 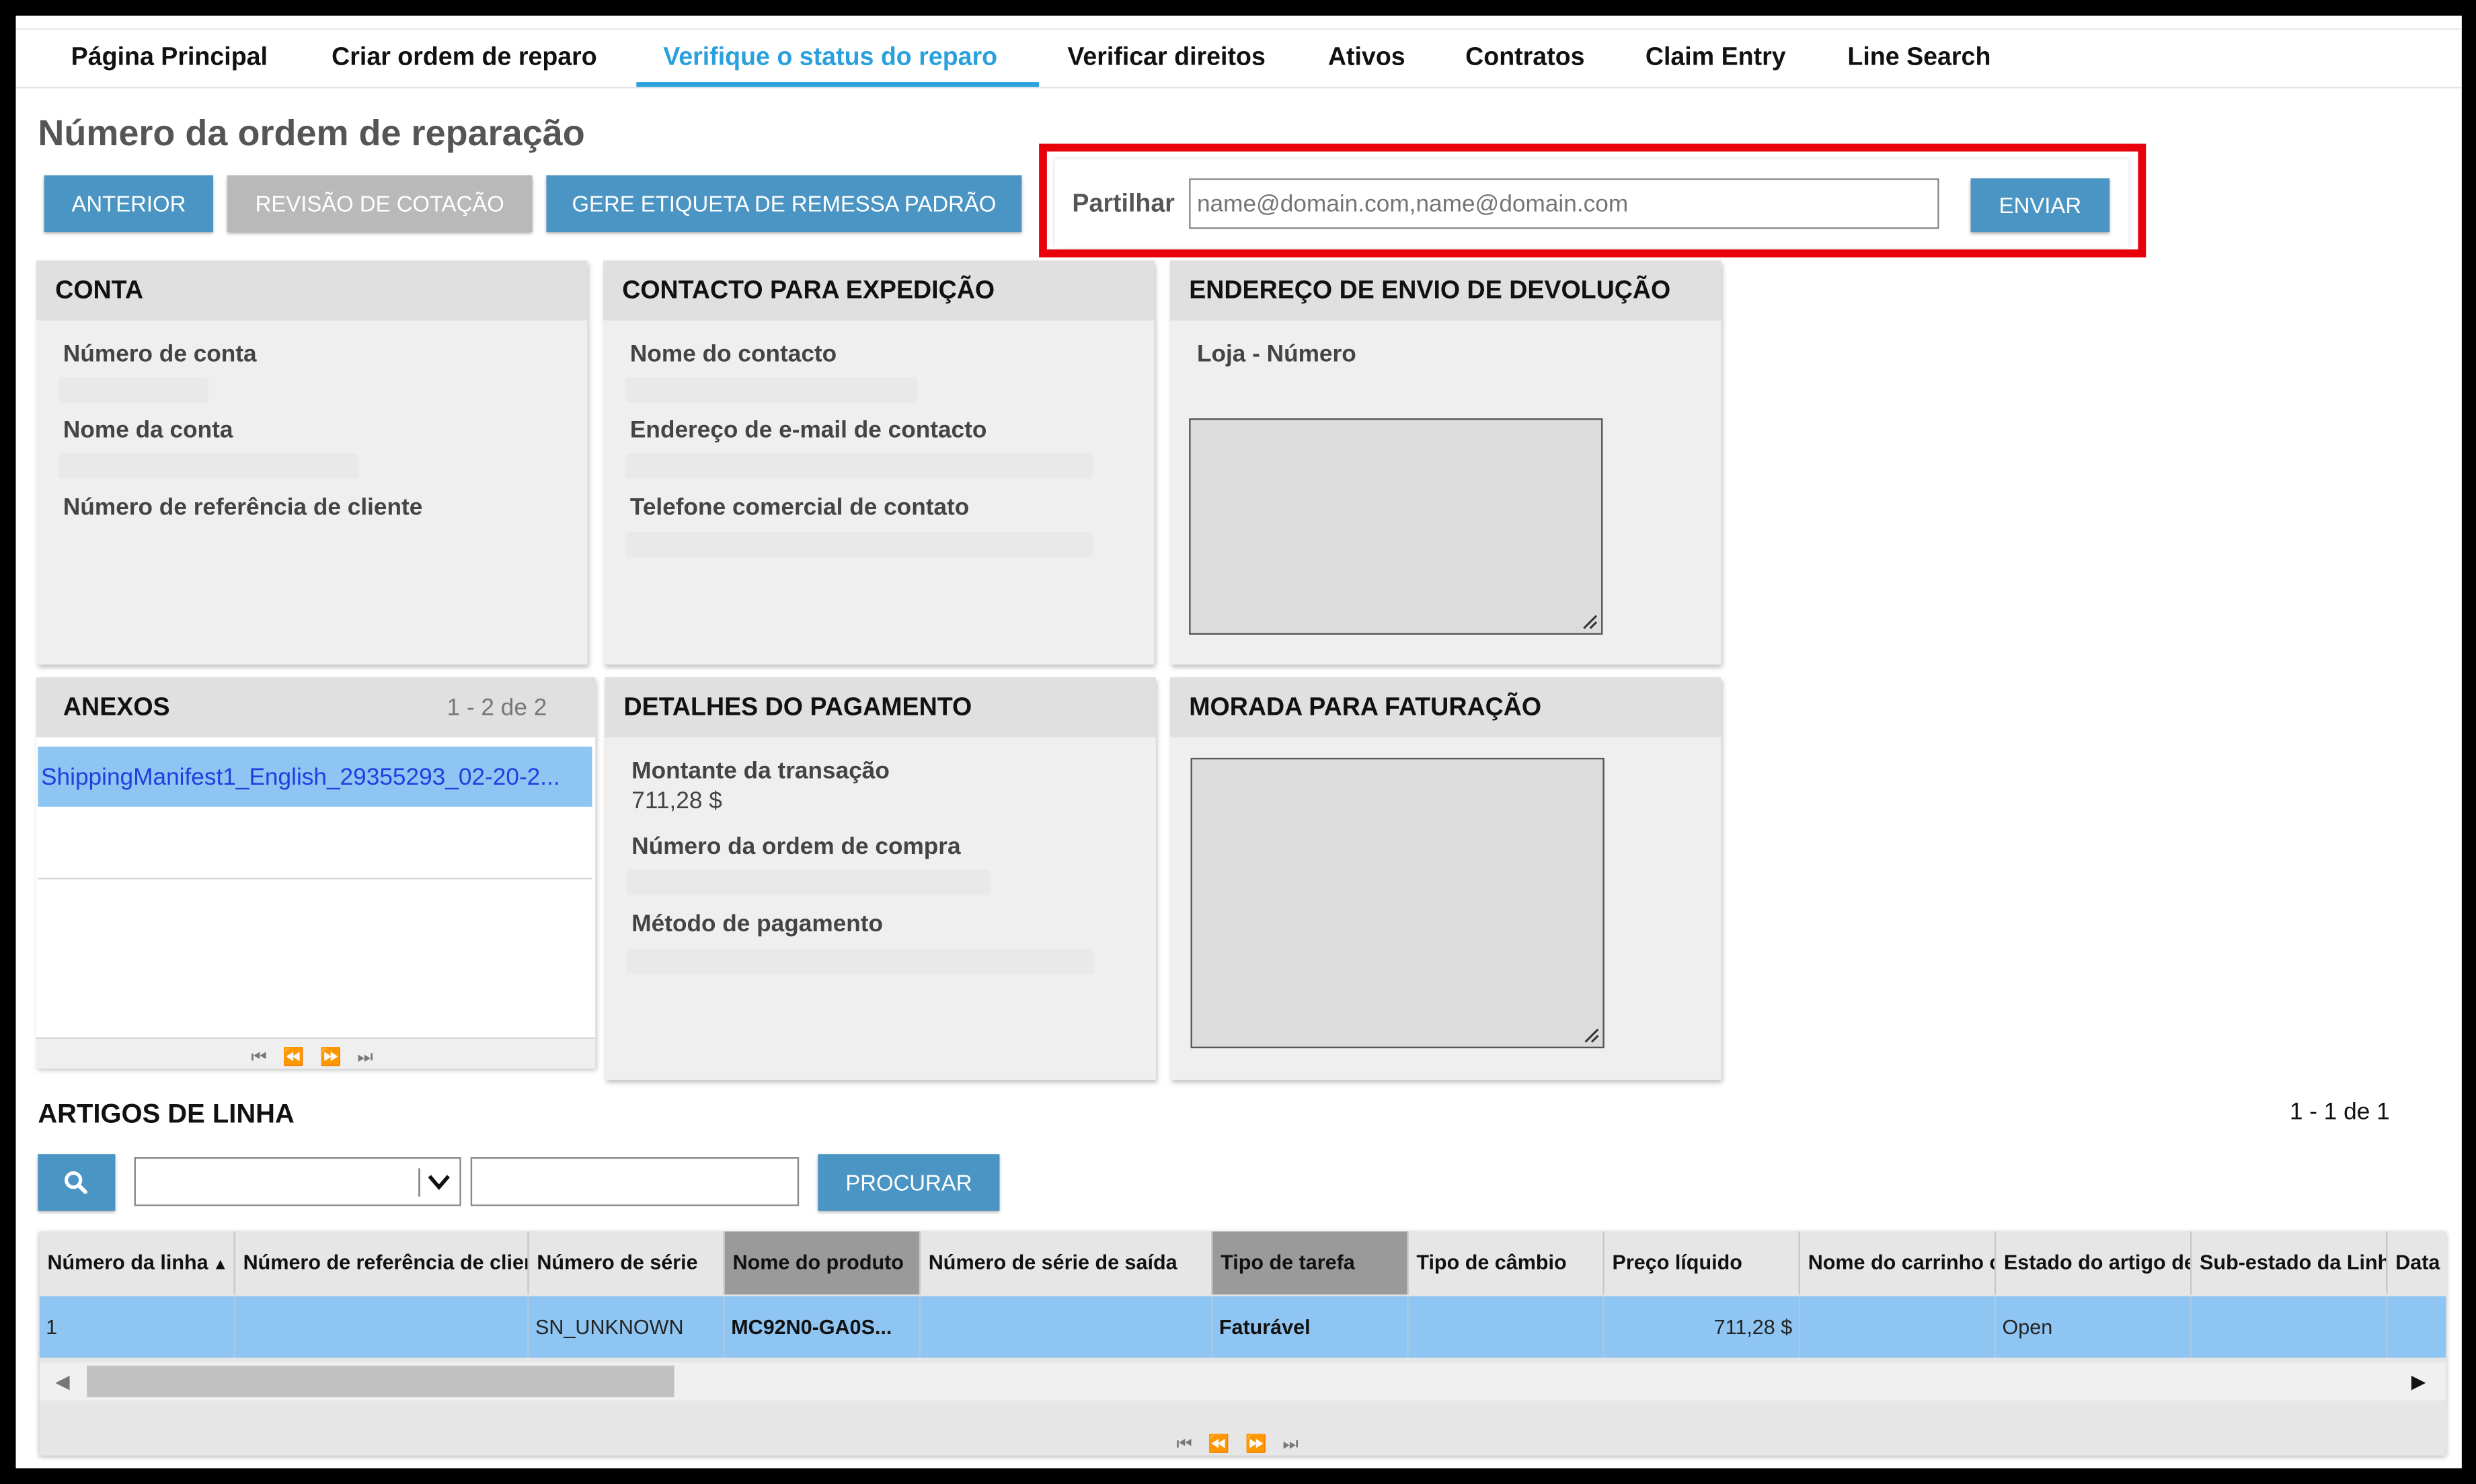 I want to click on col-sub-estado: Sub-estado da Linh, so click(x=2290, y=1263).